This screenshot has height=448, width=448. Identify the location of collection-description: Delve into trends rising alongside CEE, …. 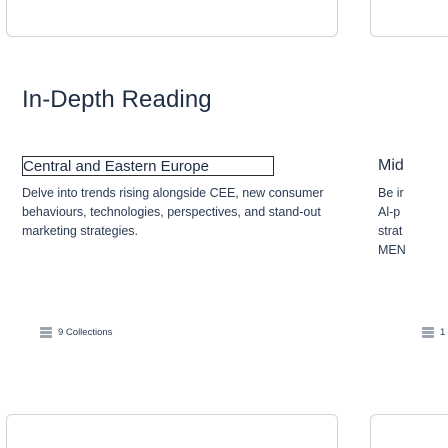
(173, 212).